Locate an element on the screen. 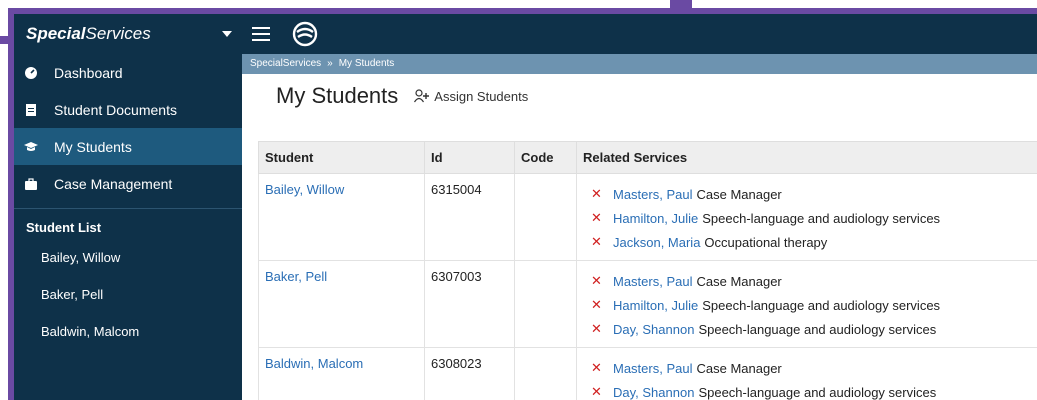  sidebar-student-item: Baldwin, Malcom is located at coordinates (128, 331).